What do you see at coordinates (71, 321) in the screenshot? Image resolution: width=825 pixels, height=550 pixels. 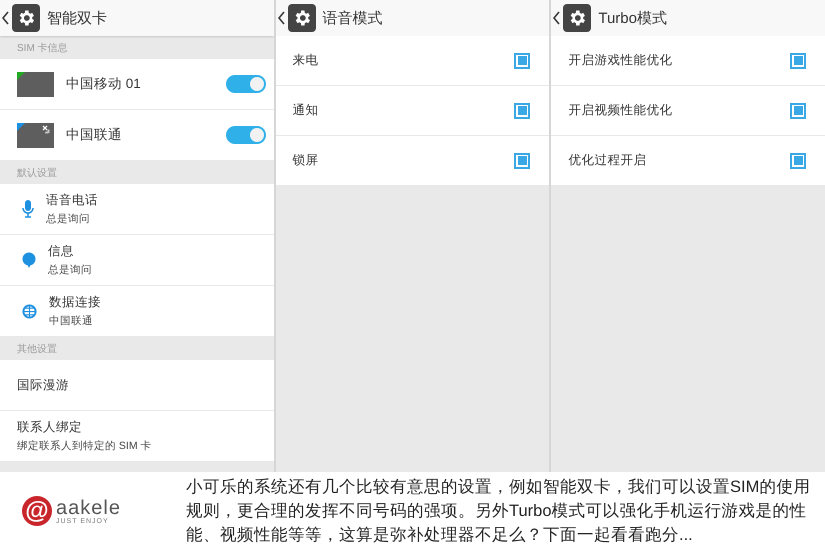 I see `setting-value: 中国联通` at bounding box center [71, 321].